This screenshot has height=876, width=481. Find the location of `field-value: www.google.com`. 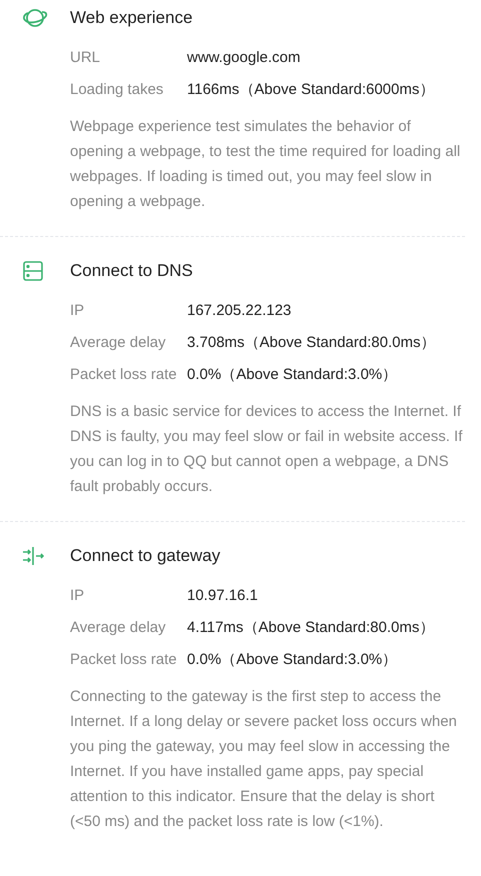

field-value: www.google.com is located at coordinates (243, 58).